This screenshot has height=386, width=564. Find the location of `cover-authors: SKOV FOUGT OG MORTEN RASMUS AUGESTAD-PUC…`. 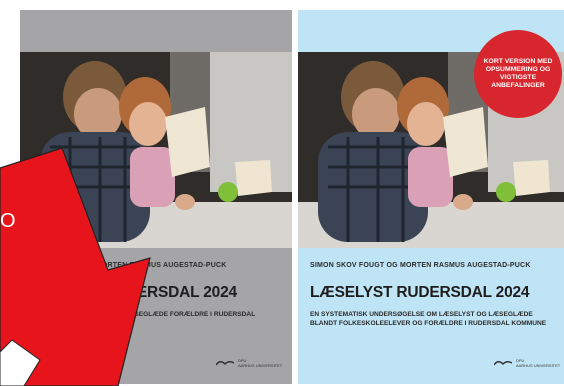

cover-authors: SKOV FOUGT OG MORTEN RASMUS AUGESTAD-PUC… is located at coordinates (129, 265).